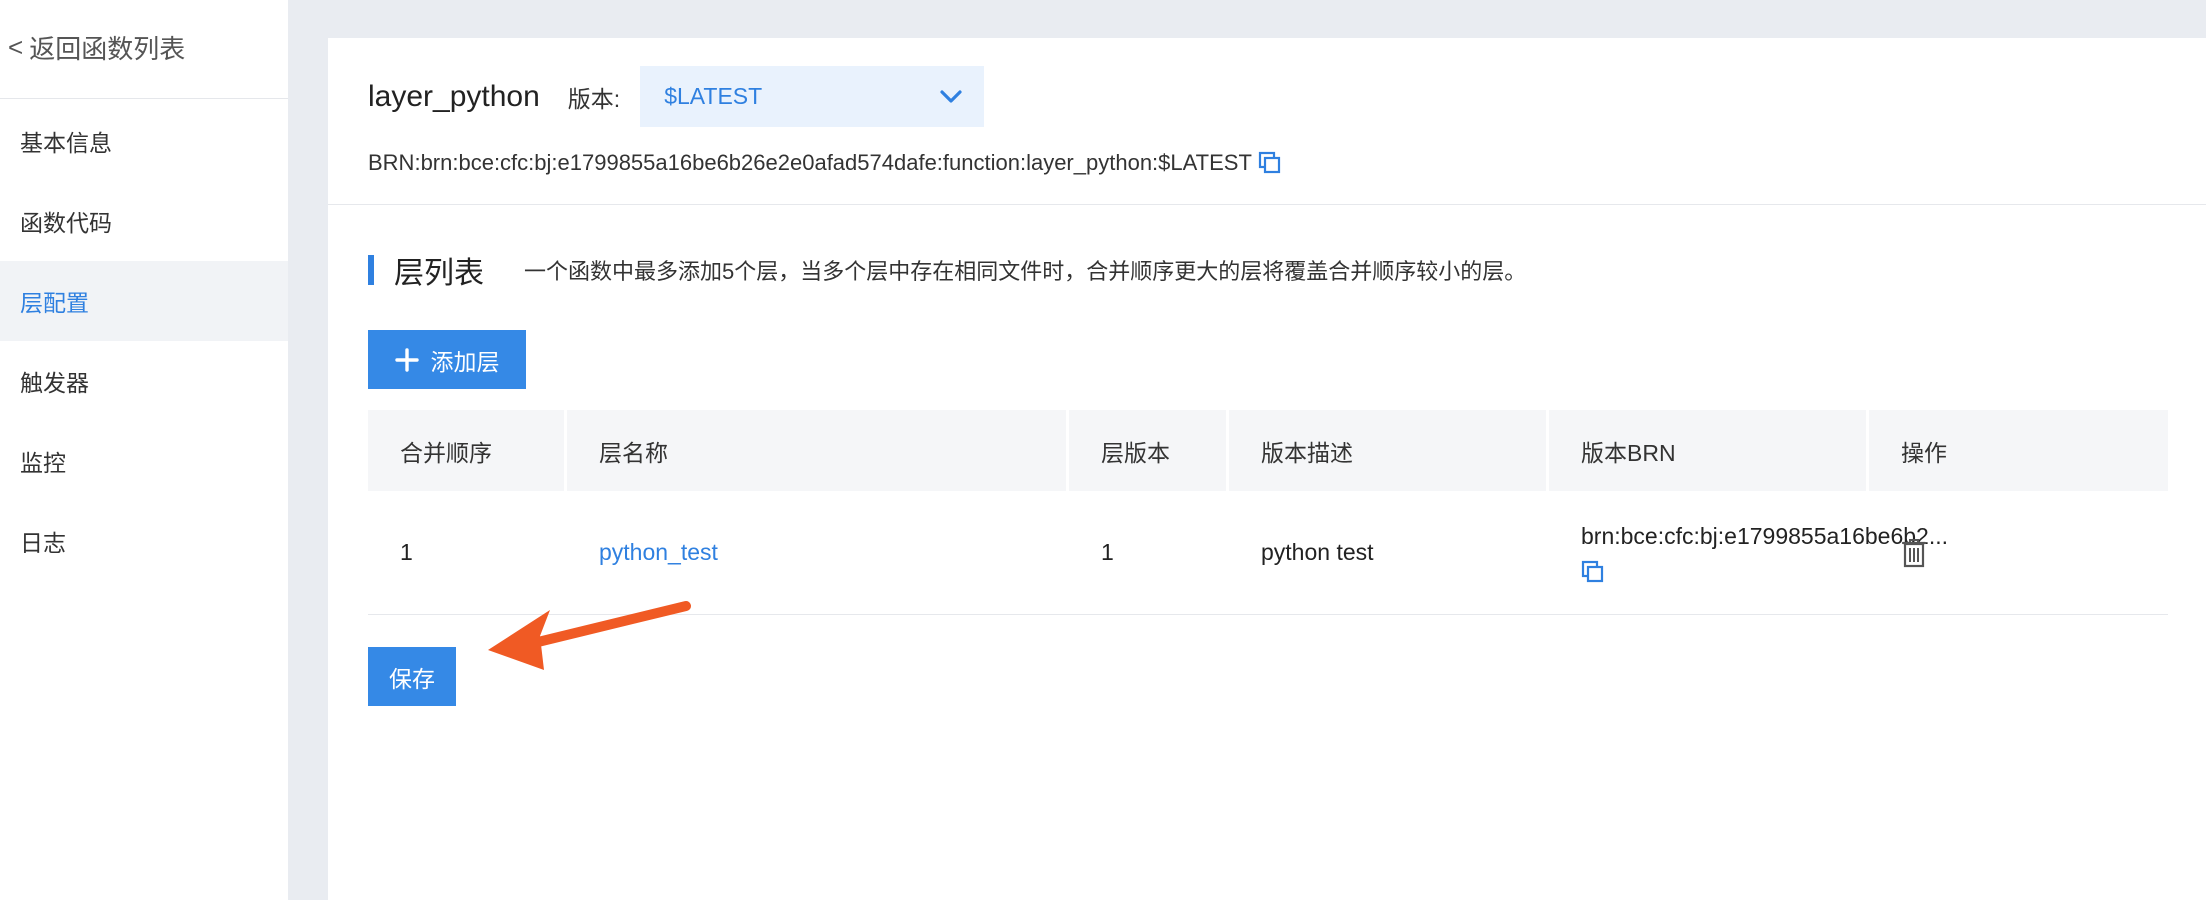 The height and width of the screenshot is (900, 2206). Describe the element at coordinates (1389, 450) in the screenshot. I see `column-header-version-description: 版本描述` at that location.